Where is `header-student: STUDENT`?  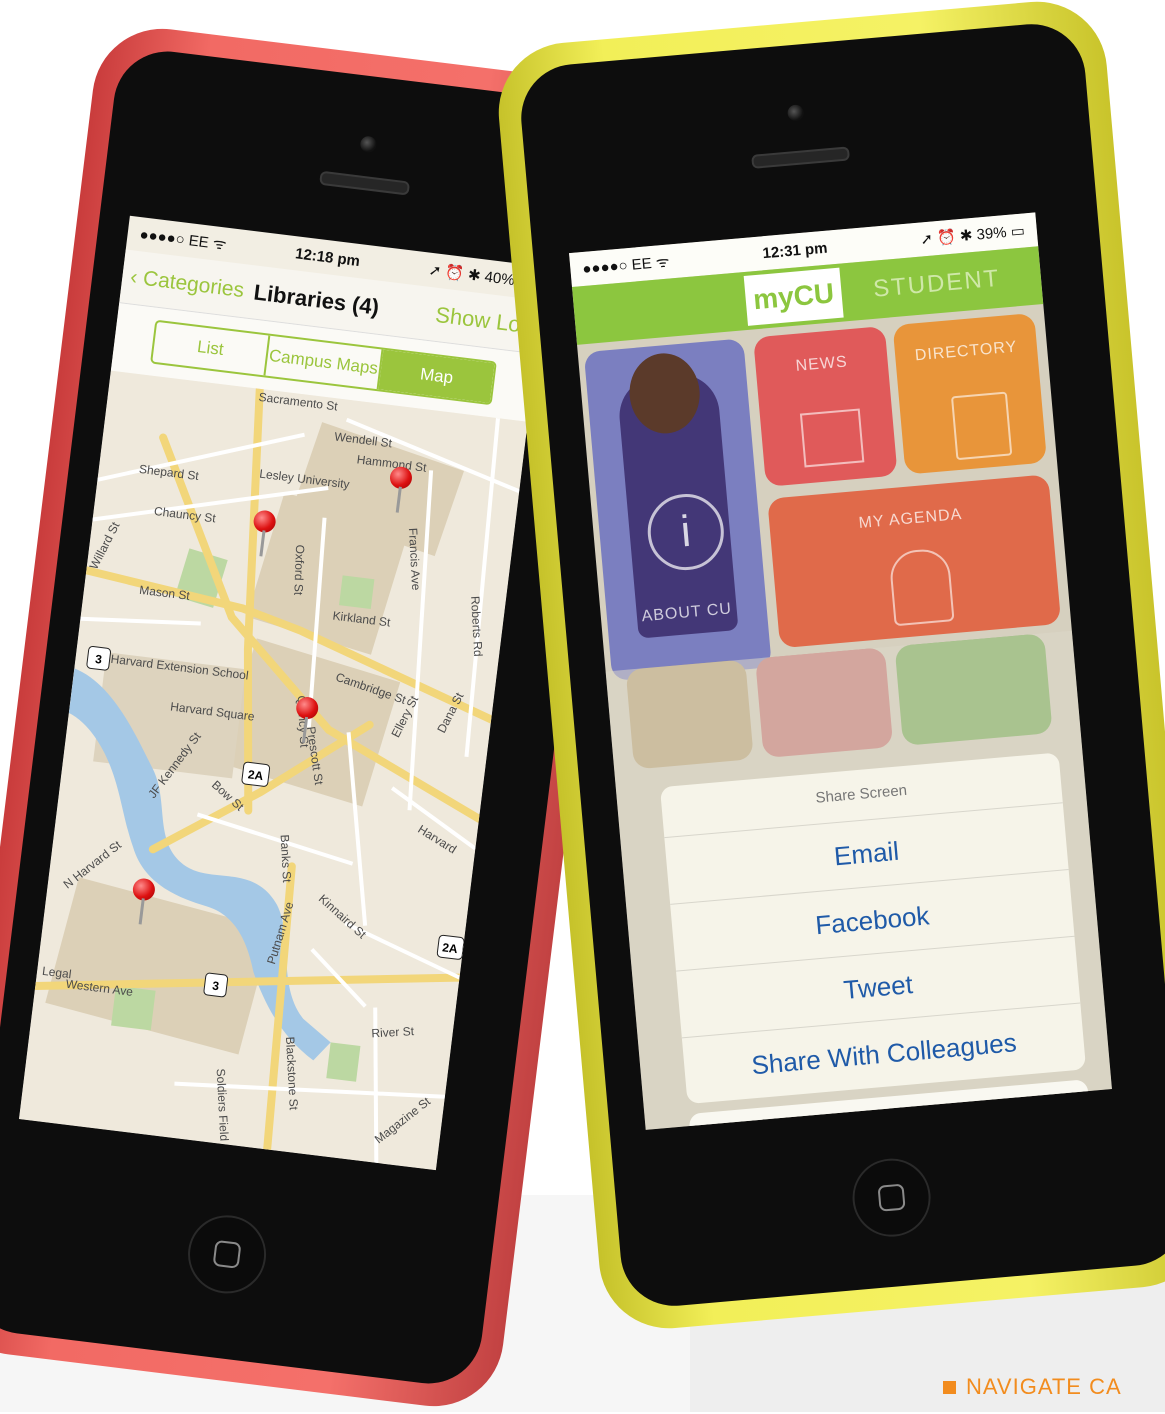 header-student: STUDENT is located at coordinates (937, 284).